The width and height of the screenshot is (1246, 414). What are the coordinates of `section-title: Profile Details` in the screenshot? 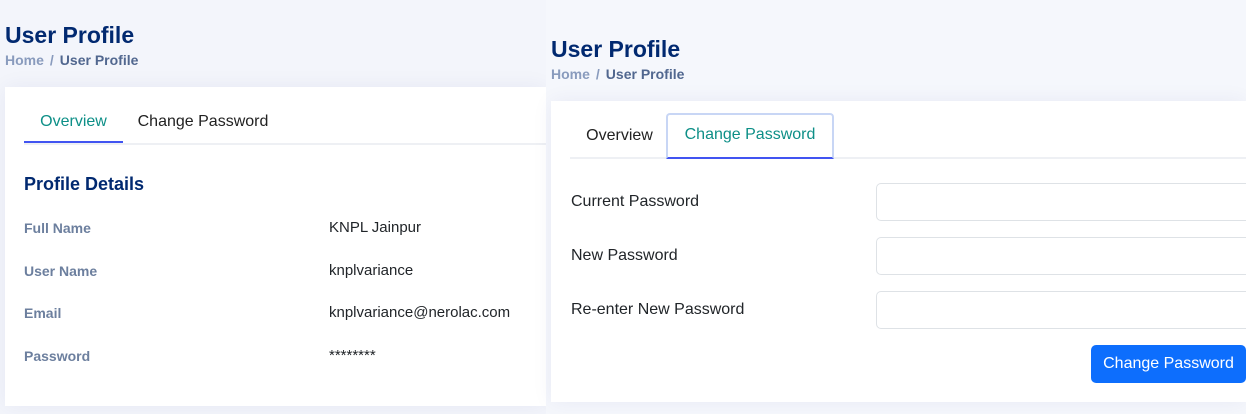 It's located at (84, 184).